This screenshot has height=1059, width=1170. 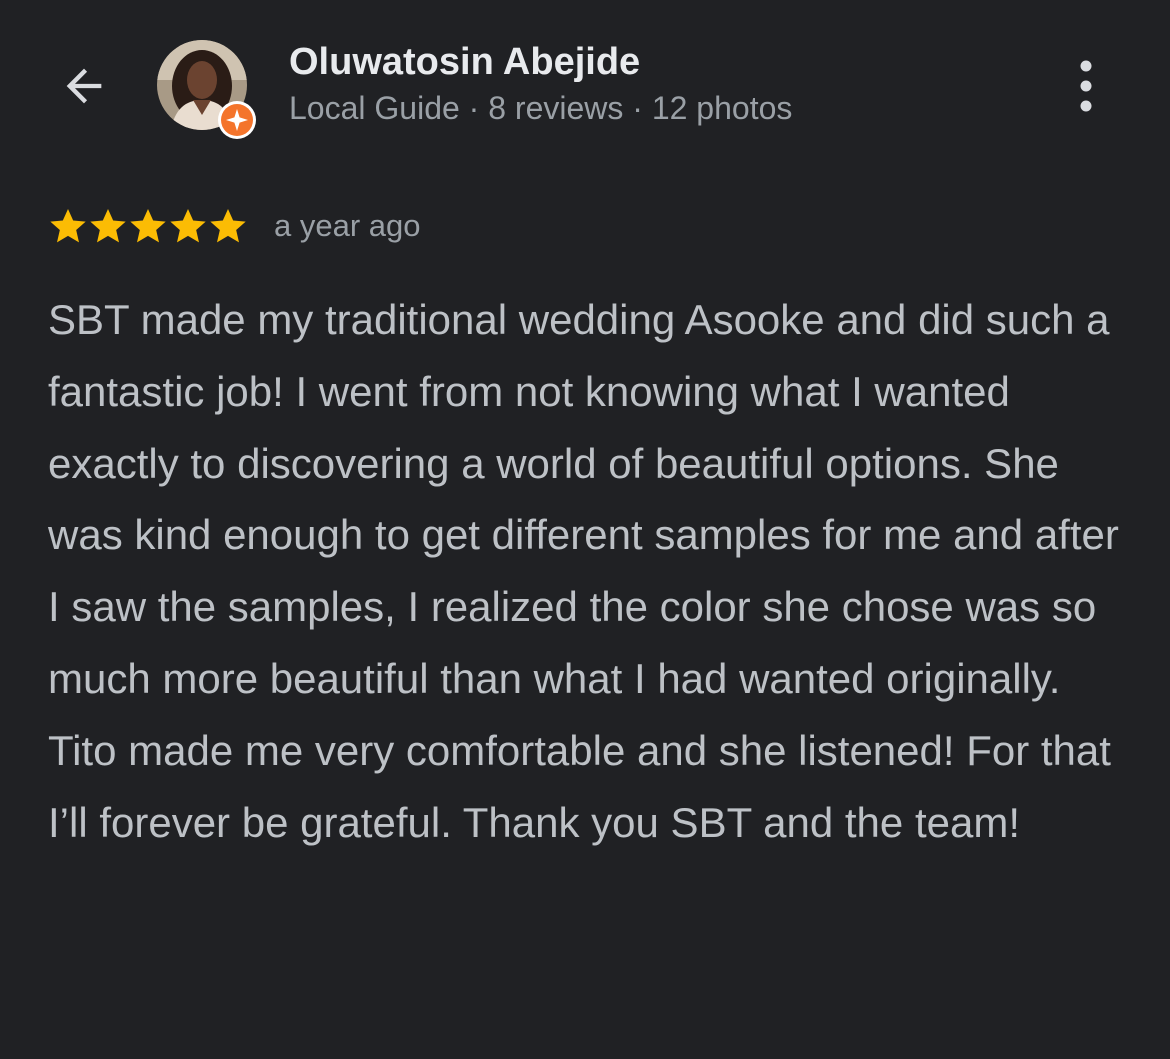 I want to click on more-vert-icon, so click(x=1086, y=86).